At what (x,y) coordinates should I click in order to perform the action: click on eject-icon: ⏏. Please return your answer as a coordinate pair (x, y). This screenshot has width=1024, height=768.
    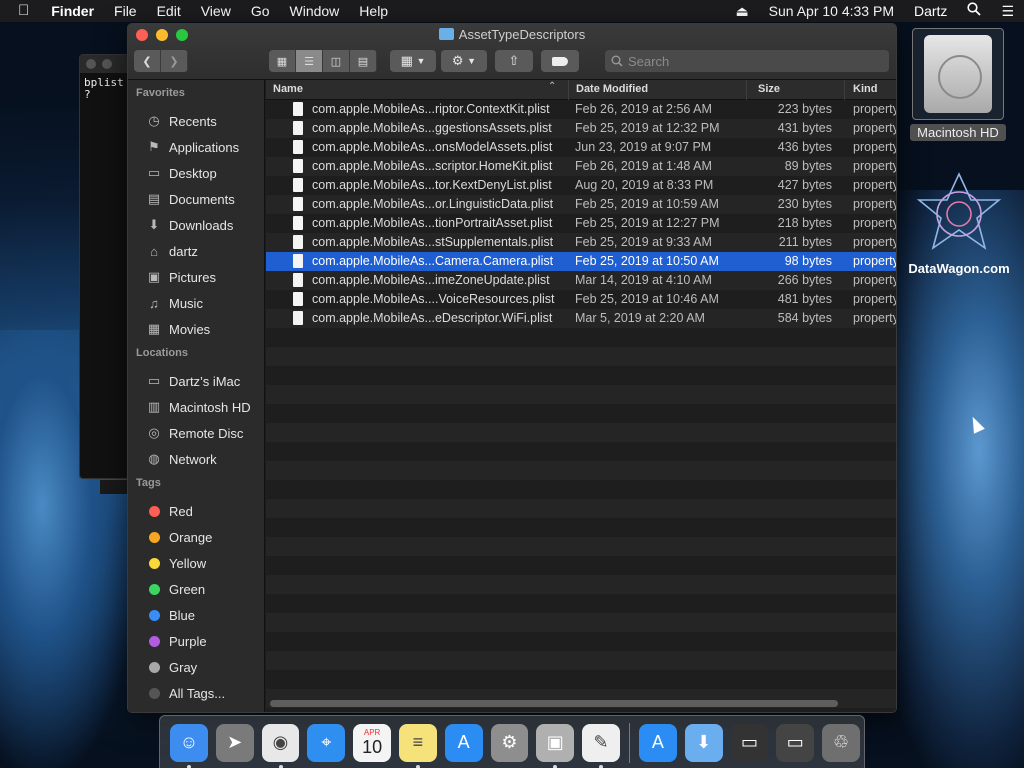
    Looking at the image, I should click on (741, 11).